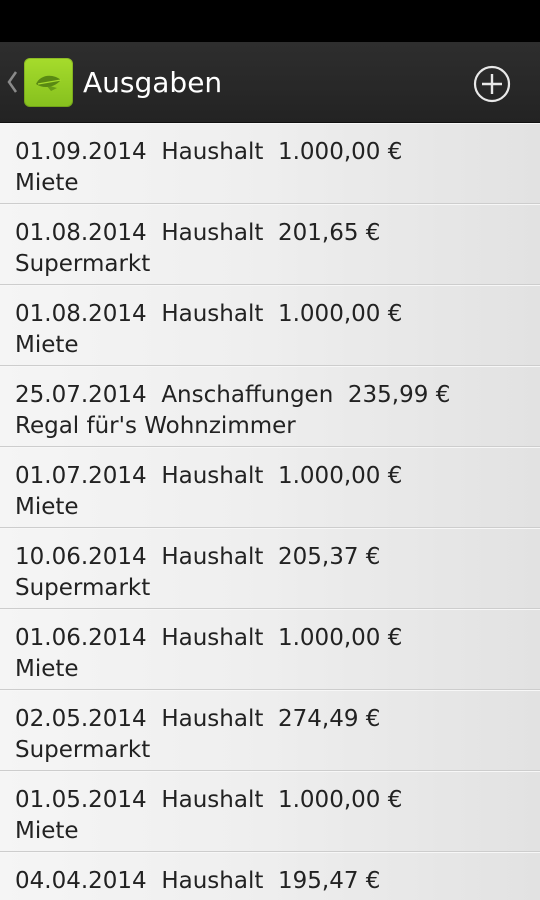 This screenshot has height=900, width=540. Describe the element at coordinates (48, 82) in the screenshot. I see `leaf-icon` at that location.